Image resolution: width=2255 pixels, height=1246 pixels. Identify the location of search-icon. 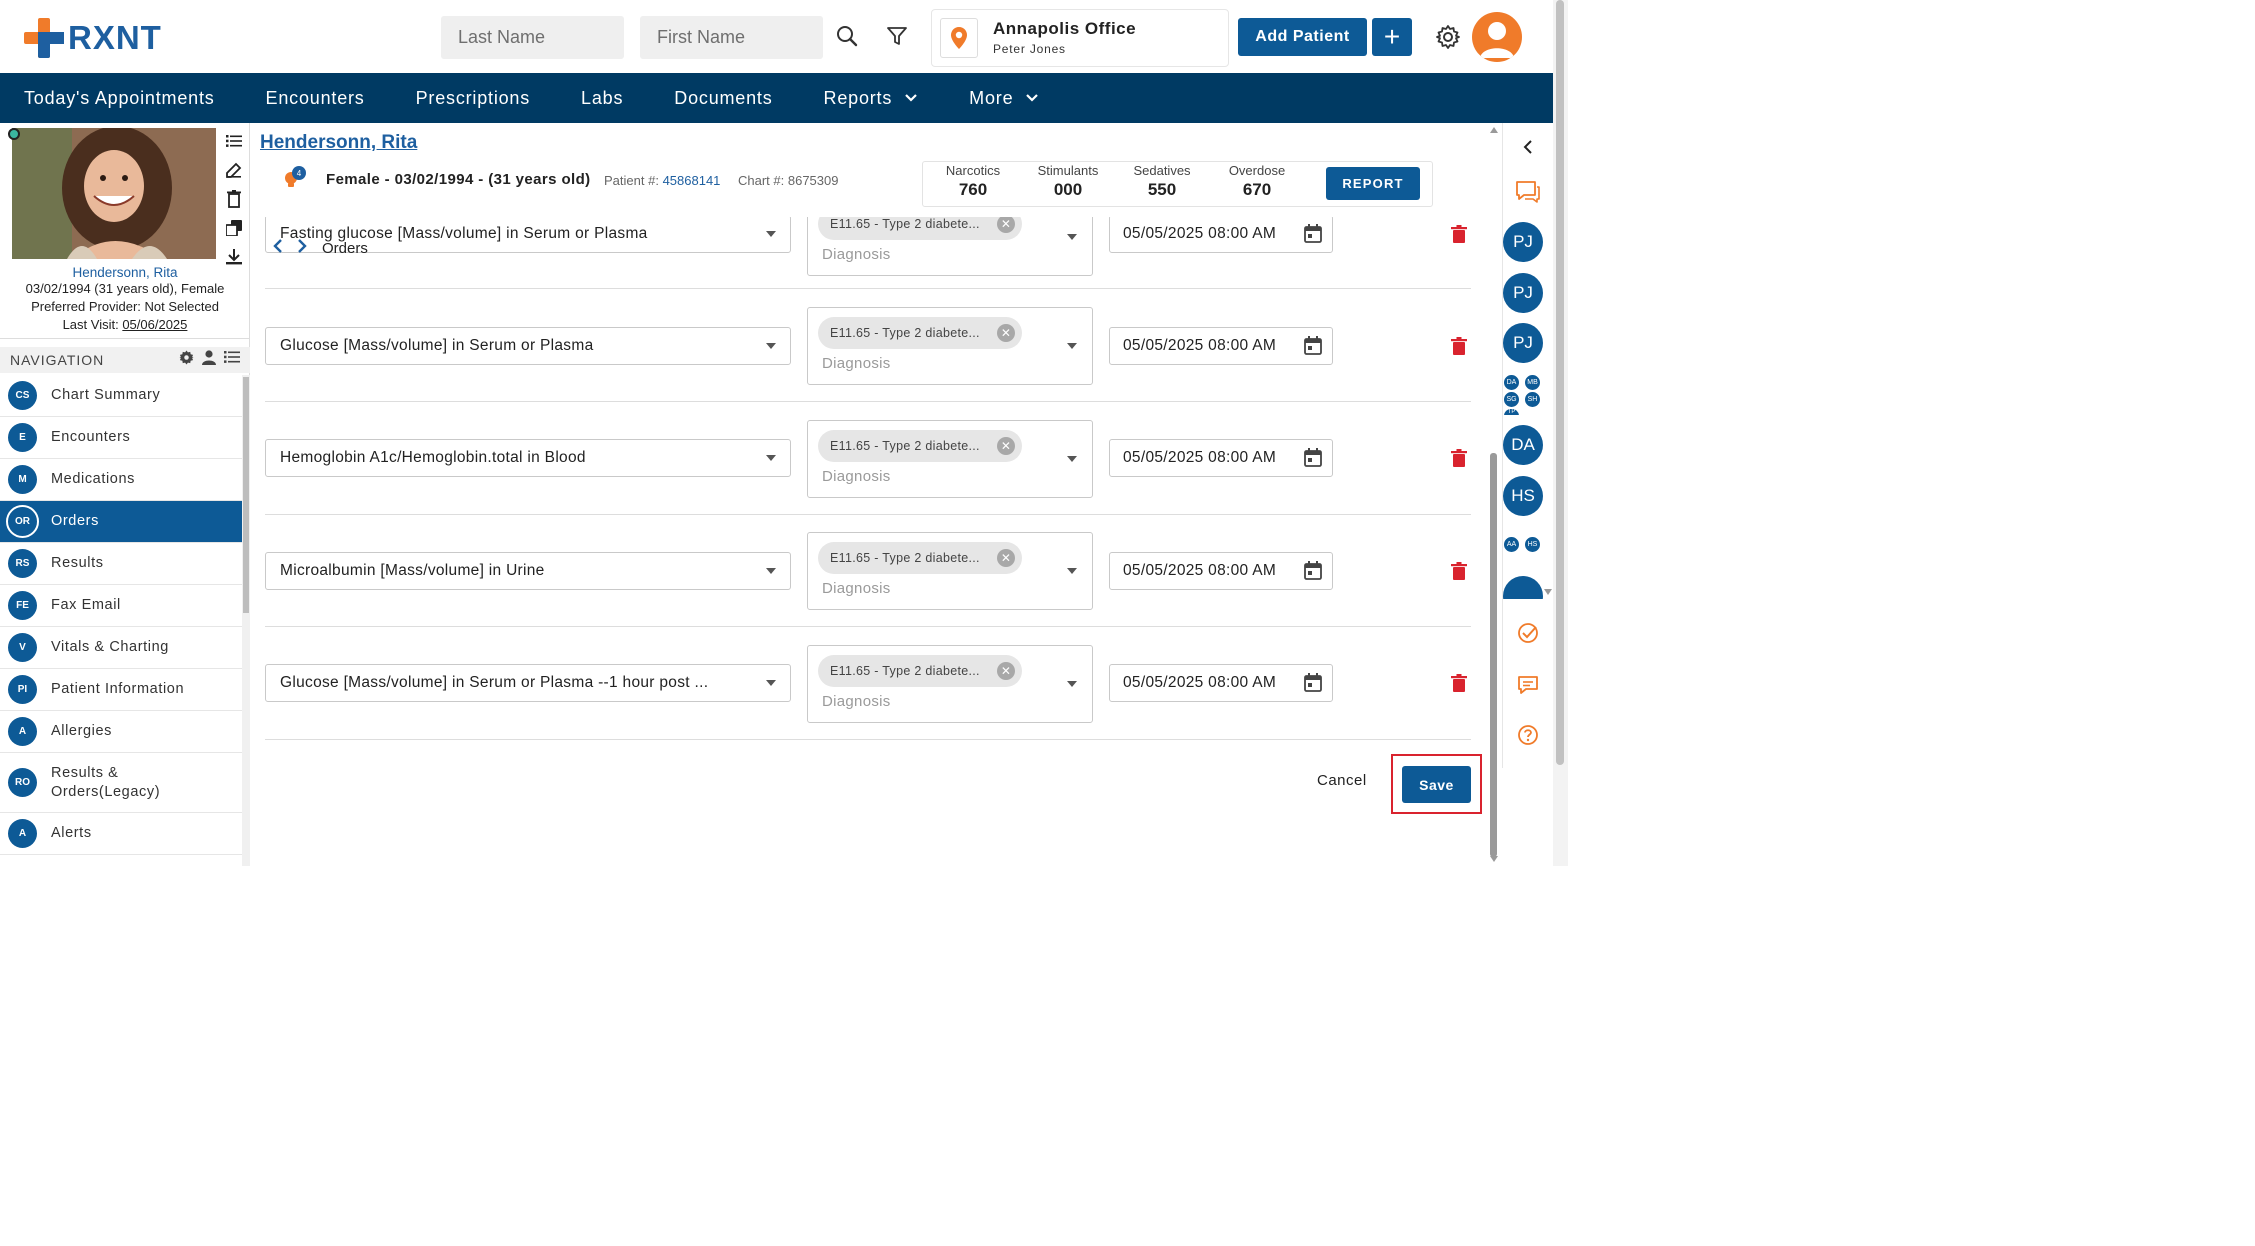
(847, 36).